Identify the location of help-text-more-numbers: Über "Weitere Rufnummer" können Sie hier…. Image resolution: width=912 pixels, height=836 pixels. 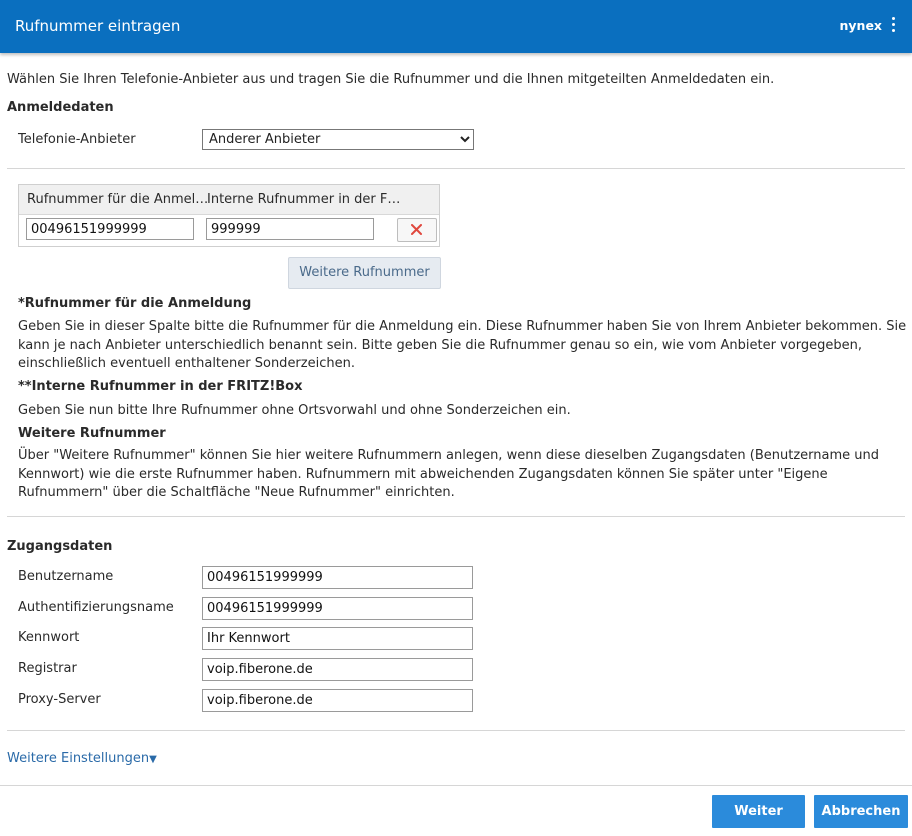
(448, 474).